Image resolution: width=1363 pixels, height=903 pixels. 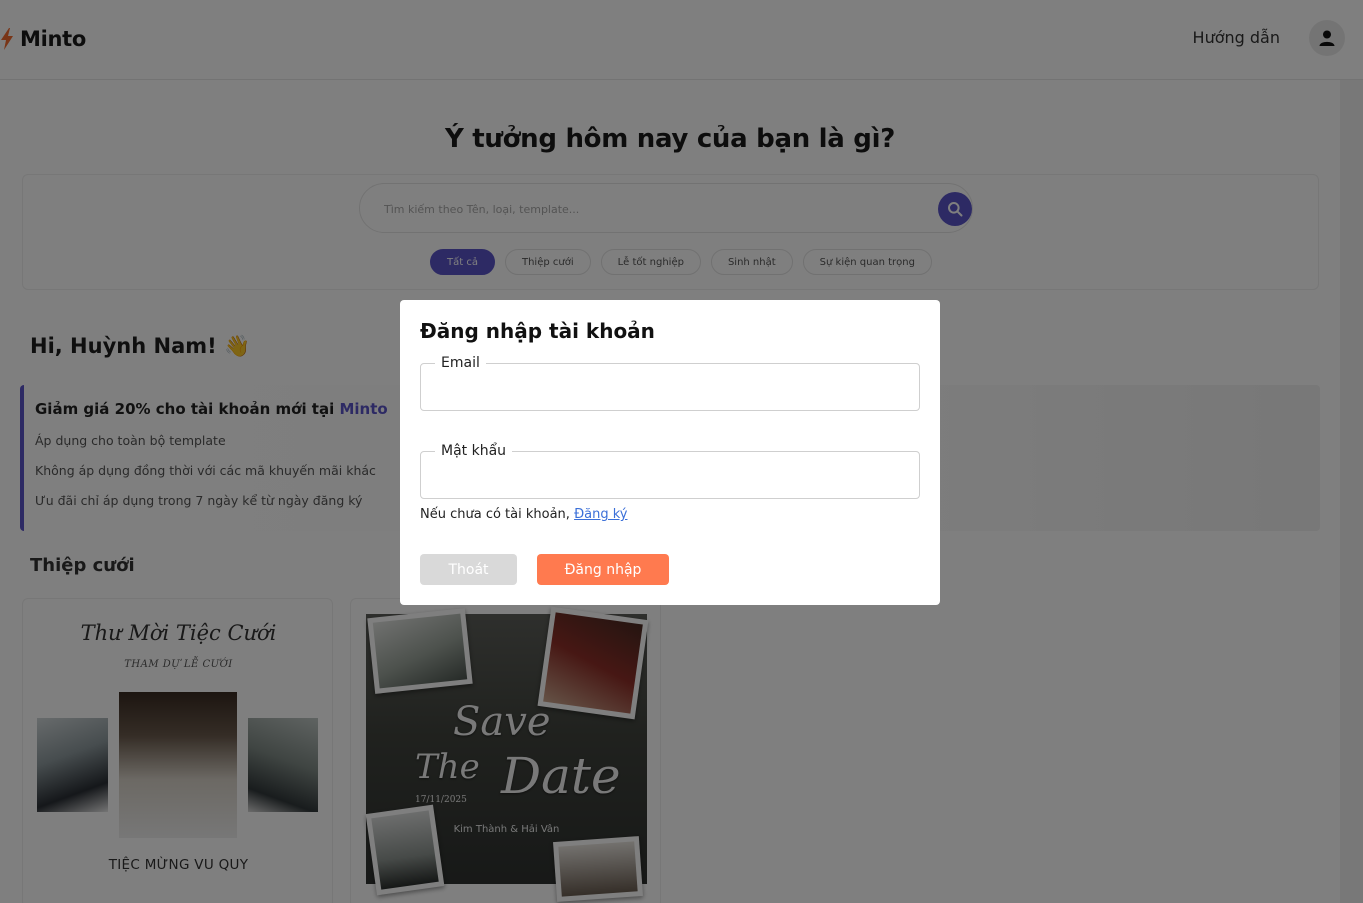 What do you see at coordinates (670, 388) in the screenshot?
I see `email-input` at bounding box center [670, 388].